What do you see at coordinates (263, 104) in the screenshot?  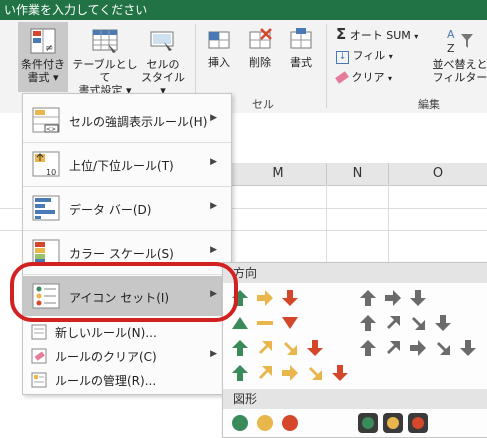 I see `cells-group-label: セル` at bounding box center [263, 104].